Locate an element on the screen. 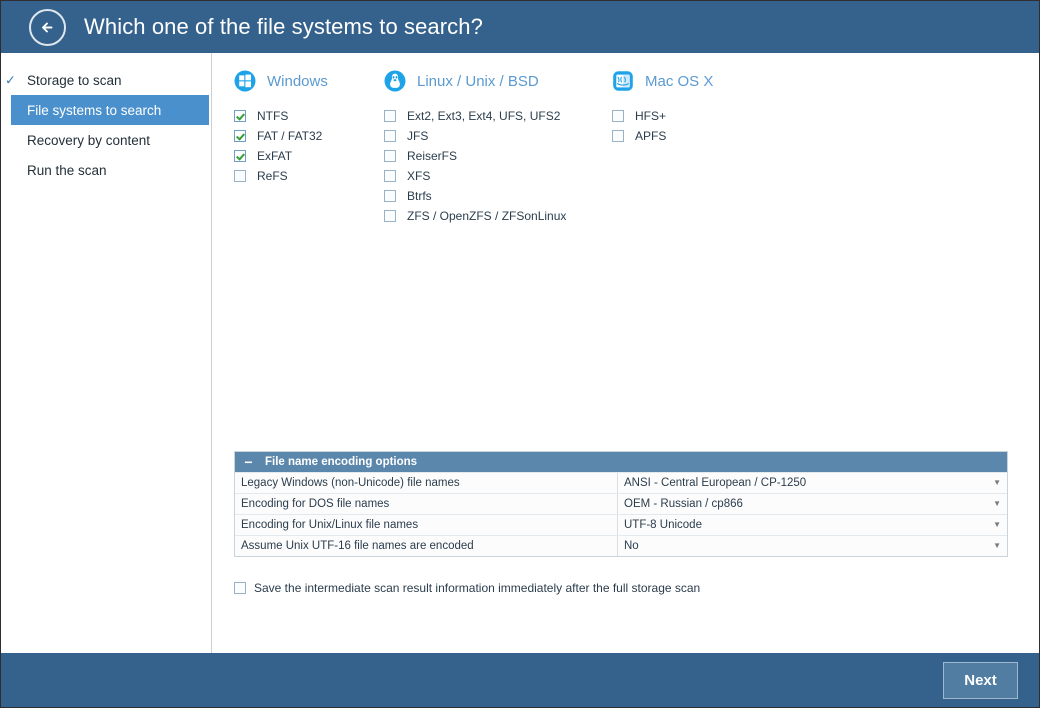  checkbox-label: ReiserFS is located at coordinates (432, 156).